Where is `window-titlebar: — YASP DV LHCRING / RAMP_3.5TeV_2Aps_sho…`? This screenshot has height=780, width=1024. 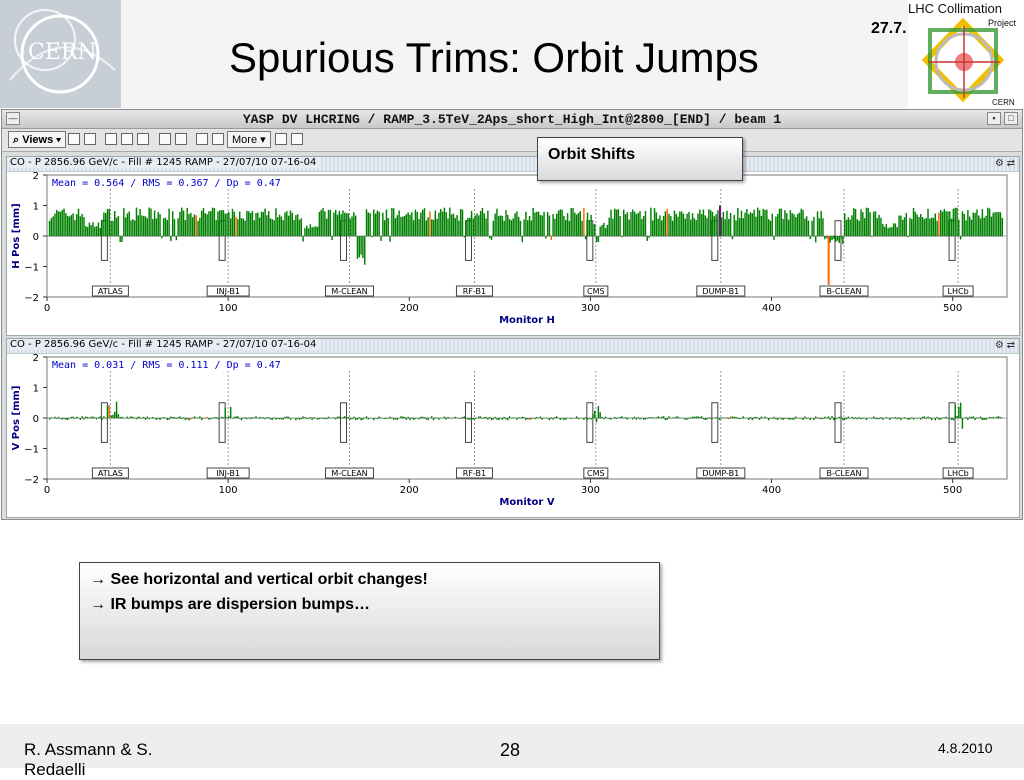
window-titlebar: — YASP DV LHCRING / RAMP_3.5TeV_2Aps_sho… is located at coordinates (512, 119).